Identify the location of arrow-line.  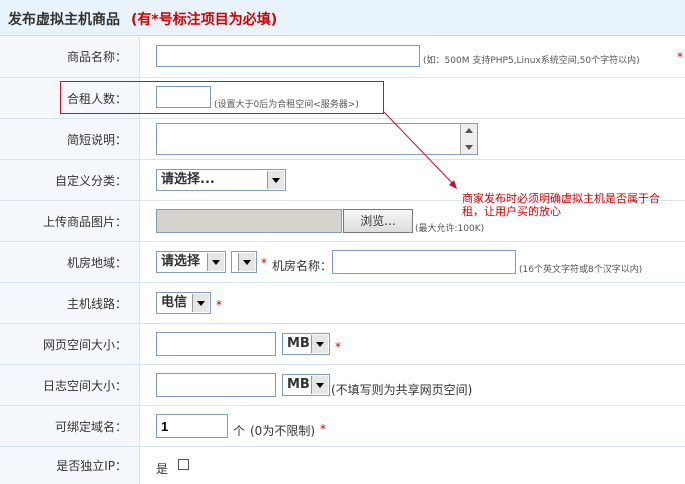
(420, 149).